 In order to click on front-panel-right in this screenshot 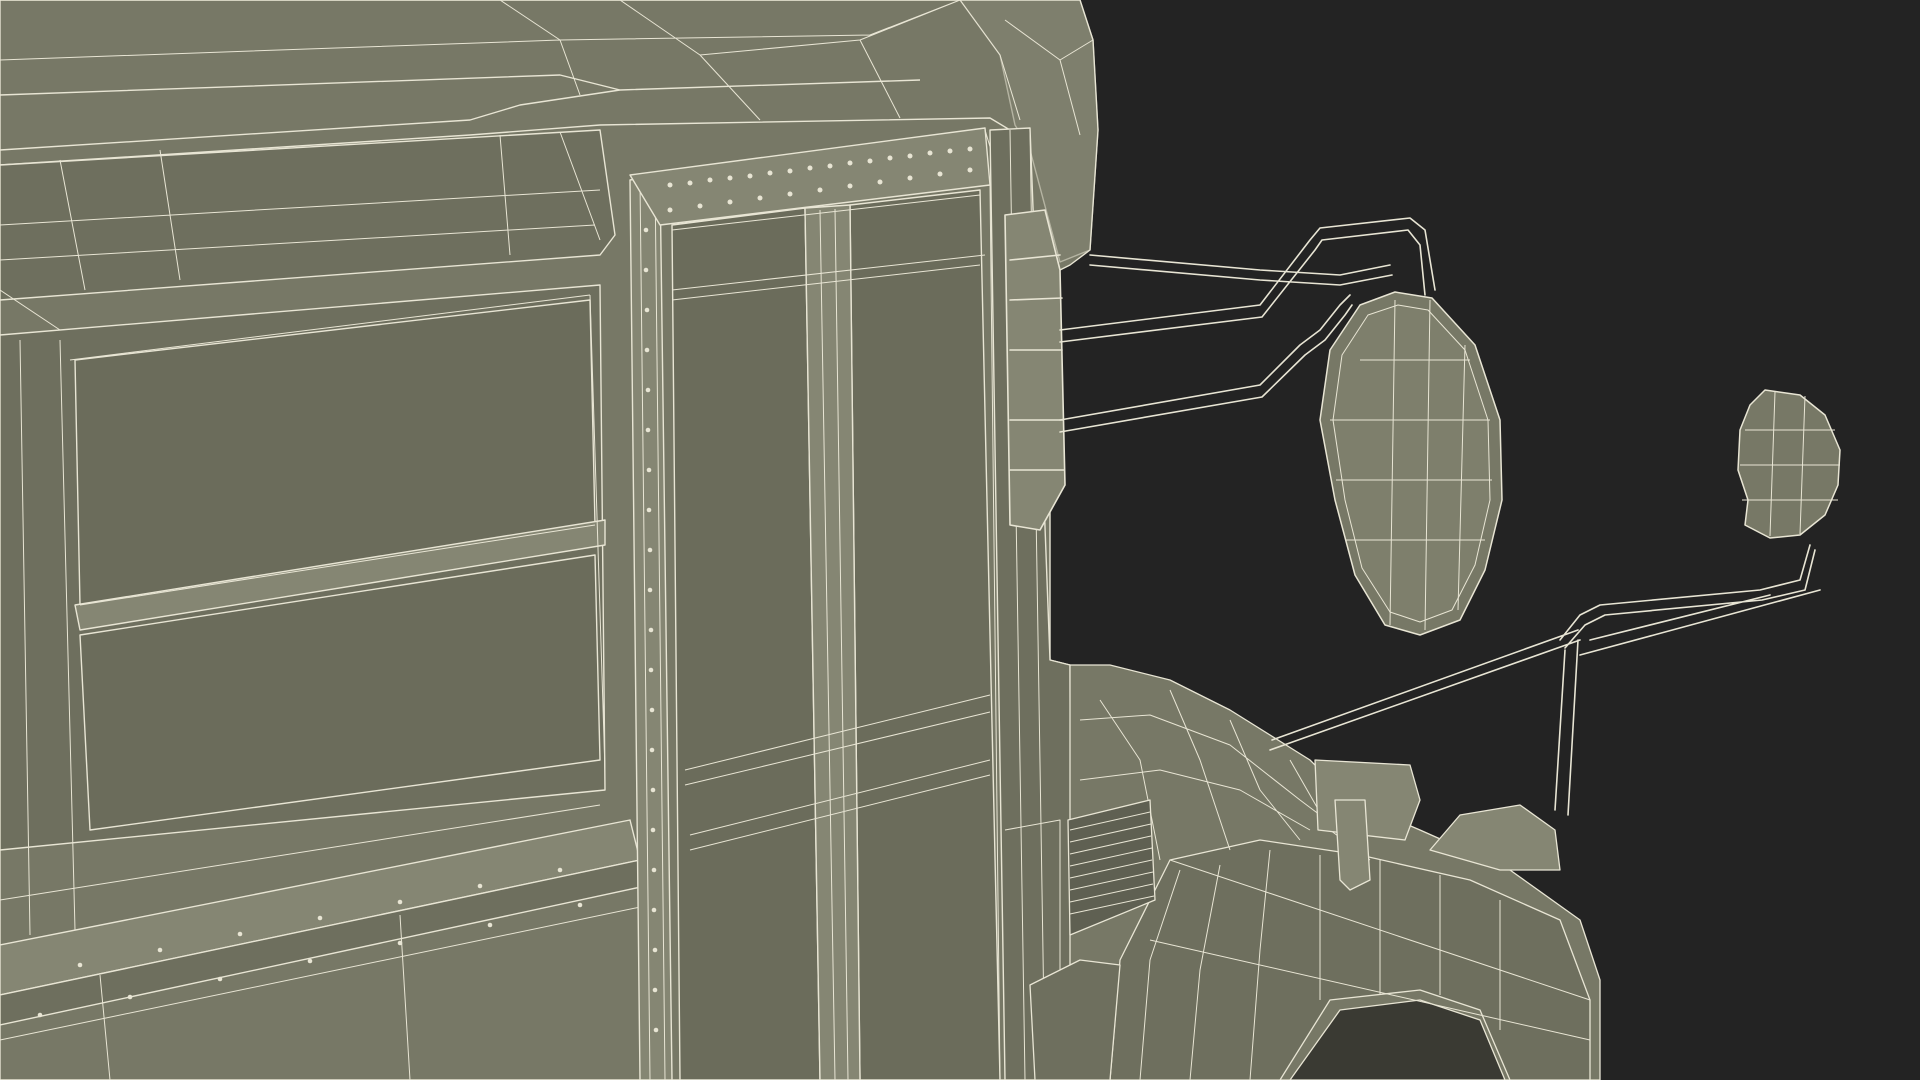, I will do `click(925, 634)`.